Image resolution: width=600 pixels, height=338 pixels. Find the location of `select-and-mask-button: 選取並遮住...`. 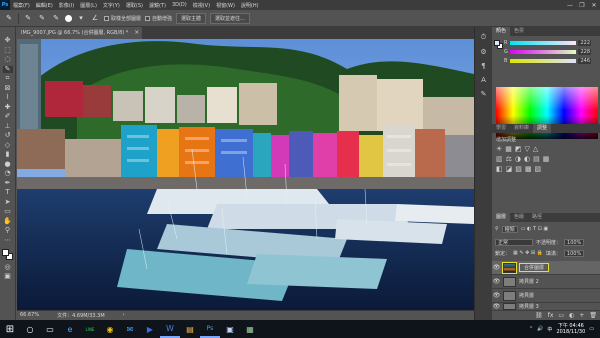

select-and-mask-button: 選取並遮住... is located at coordinates (230, 18).